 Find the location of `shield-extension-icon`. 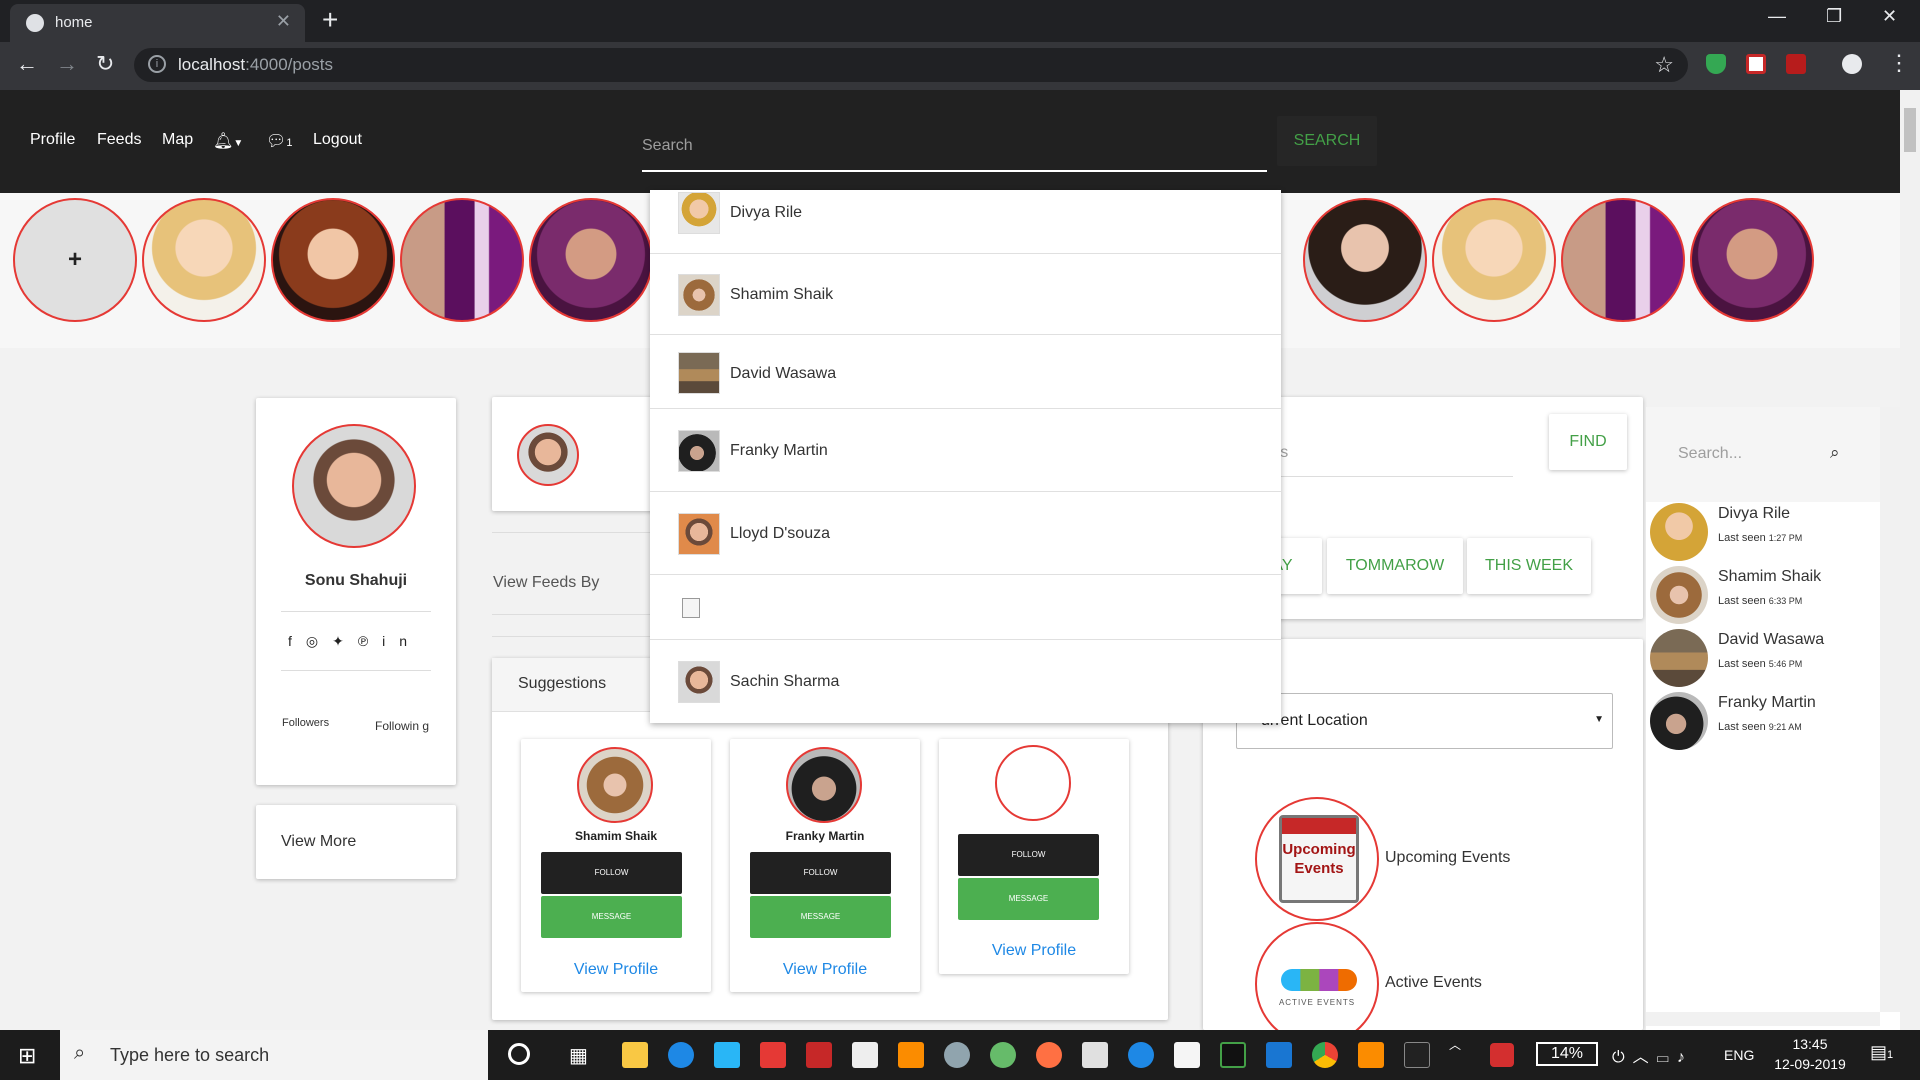

shield-extension-icon is located at coordinates (1716, 64).